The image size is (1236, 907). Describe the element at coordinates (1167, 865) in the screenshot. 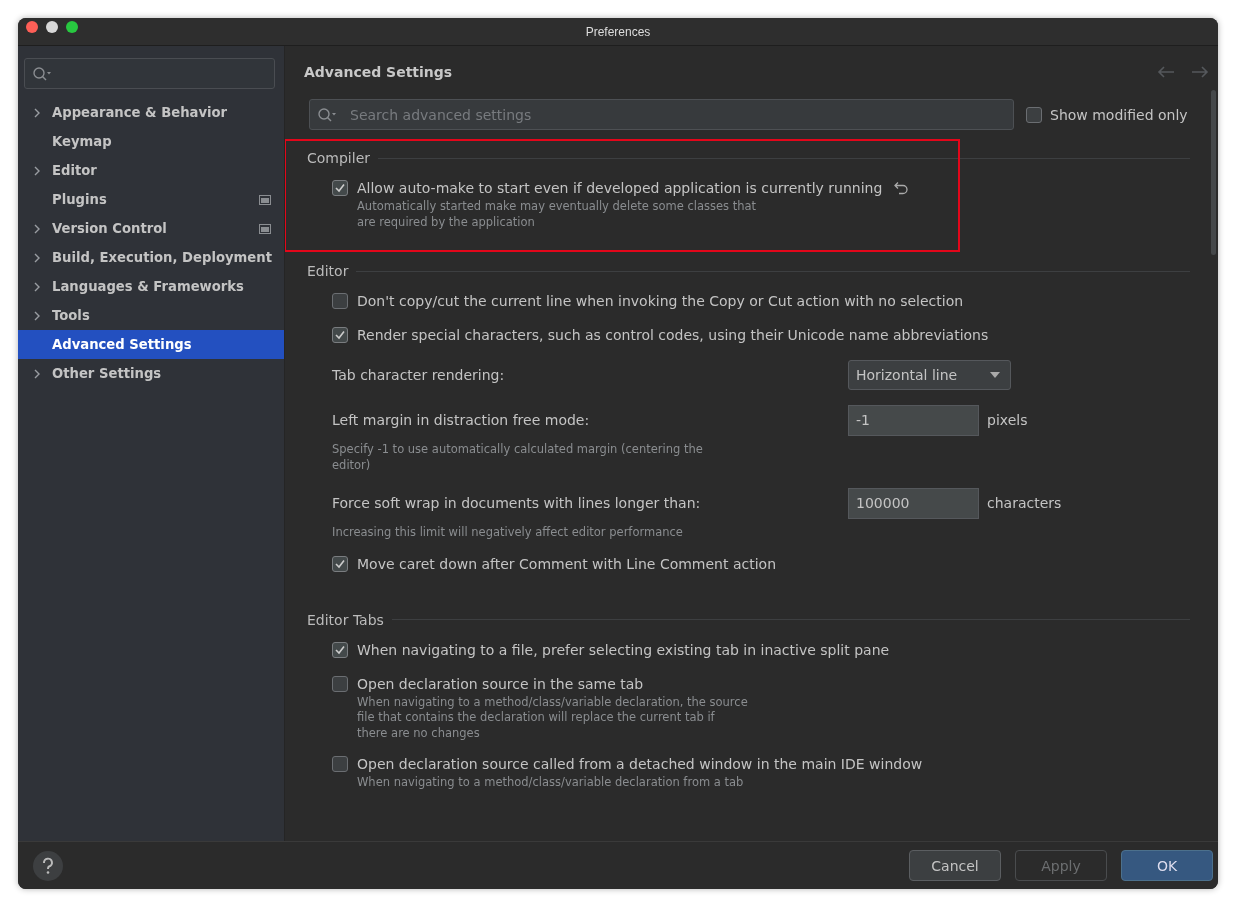

I see `dialog-button: OK` at that location.